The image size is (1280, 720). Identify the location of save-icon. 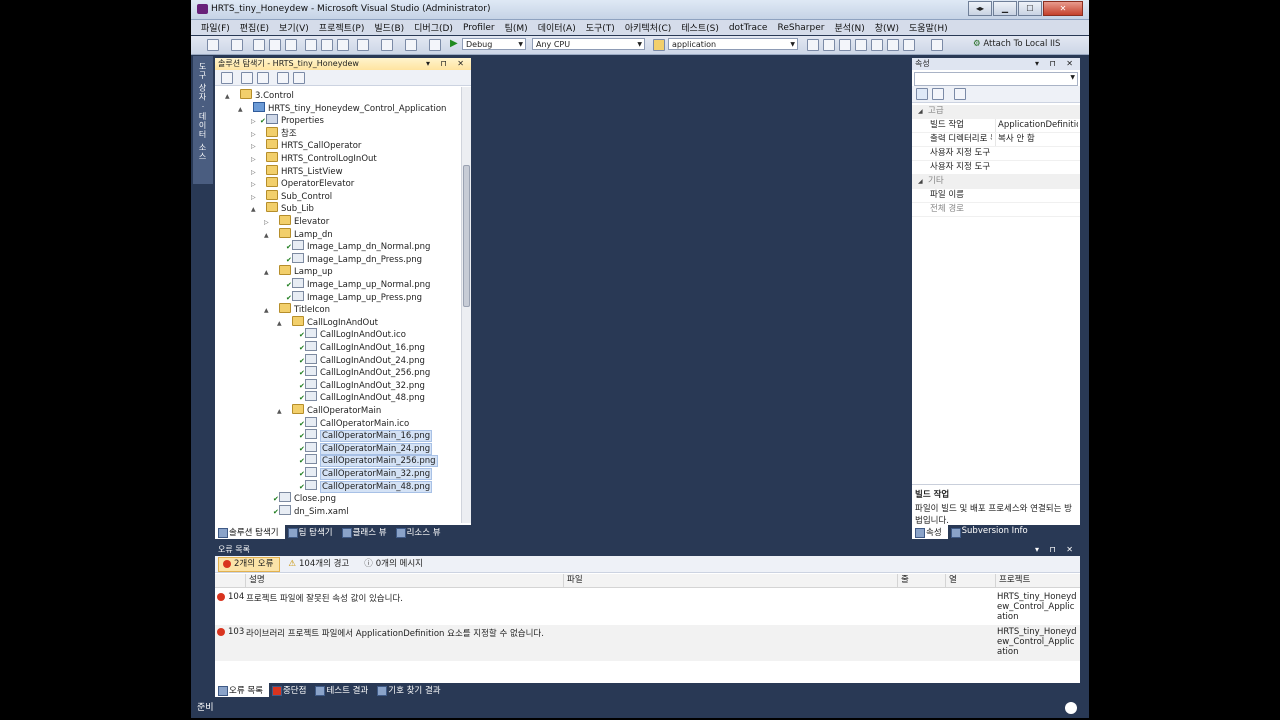
(275, 45).